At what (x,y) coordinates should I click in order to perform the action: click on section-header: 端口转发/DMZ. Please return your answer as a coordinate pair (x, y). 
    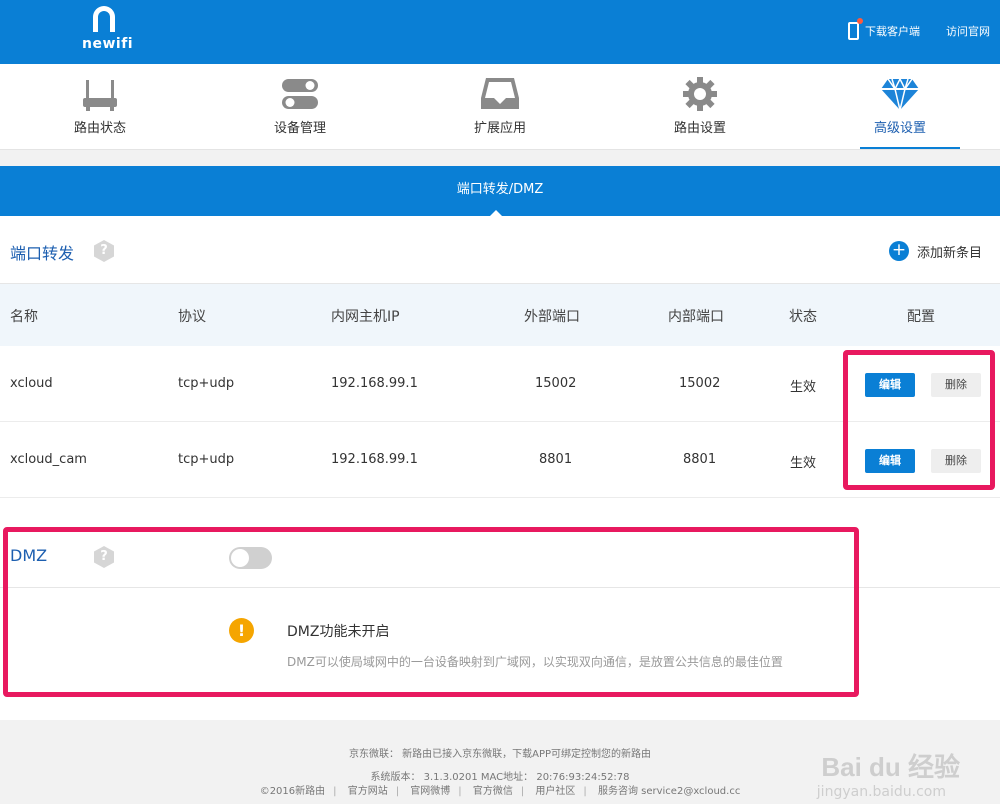
    Looking at the image, I should click on (500, 191).